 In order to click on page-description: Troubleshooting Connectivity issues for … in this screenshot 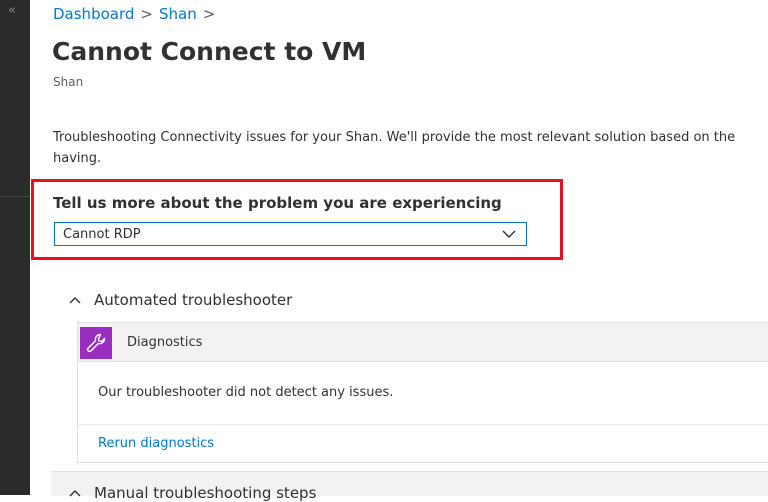, I will do `click(394, 148)`.